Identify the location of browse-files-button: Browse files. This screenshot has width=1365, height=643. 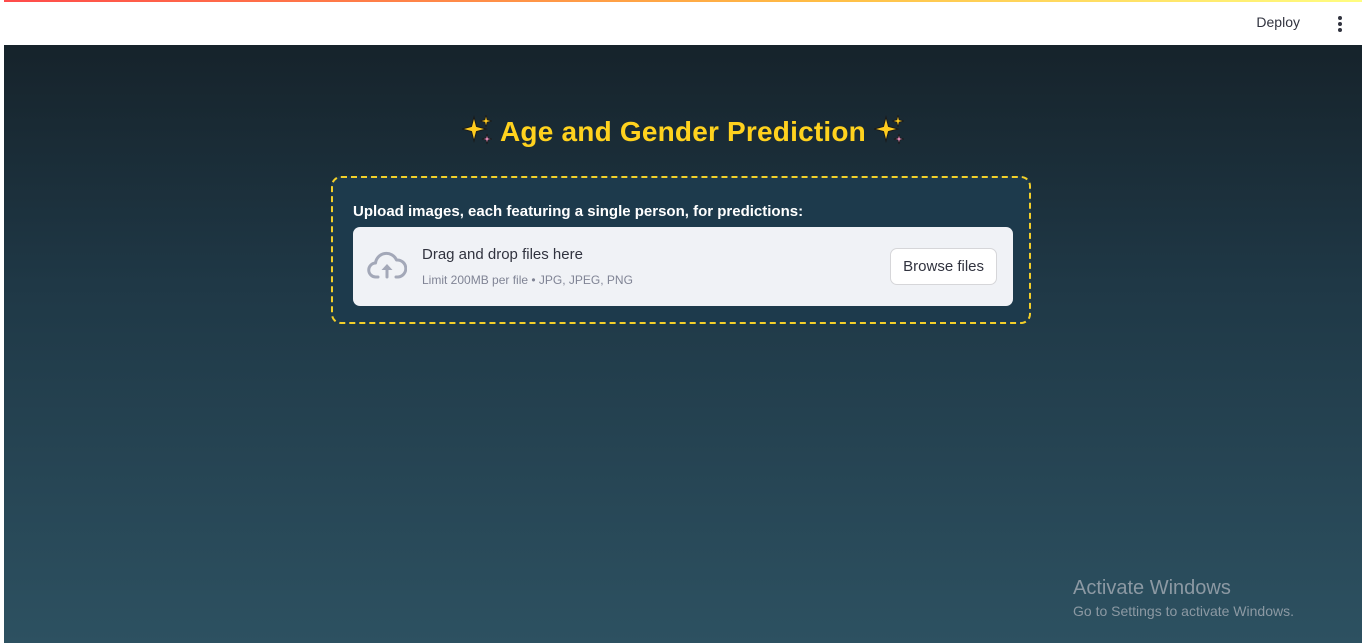
(943, 266).